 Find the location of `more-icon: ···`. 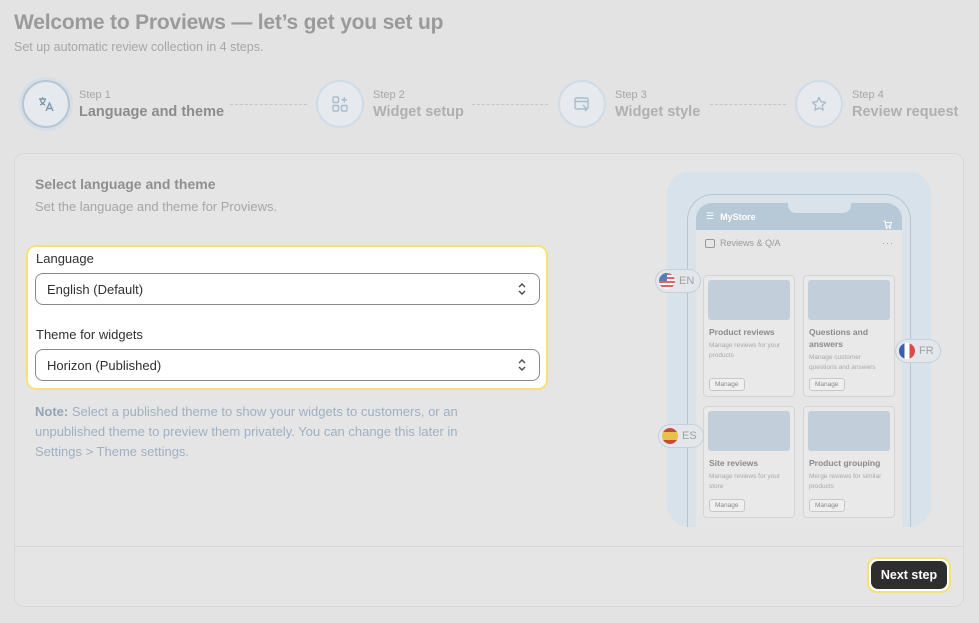

more-icon: ··· is located at coordinates (888, 243).